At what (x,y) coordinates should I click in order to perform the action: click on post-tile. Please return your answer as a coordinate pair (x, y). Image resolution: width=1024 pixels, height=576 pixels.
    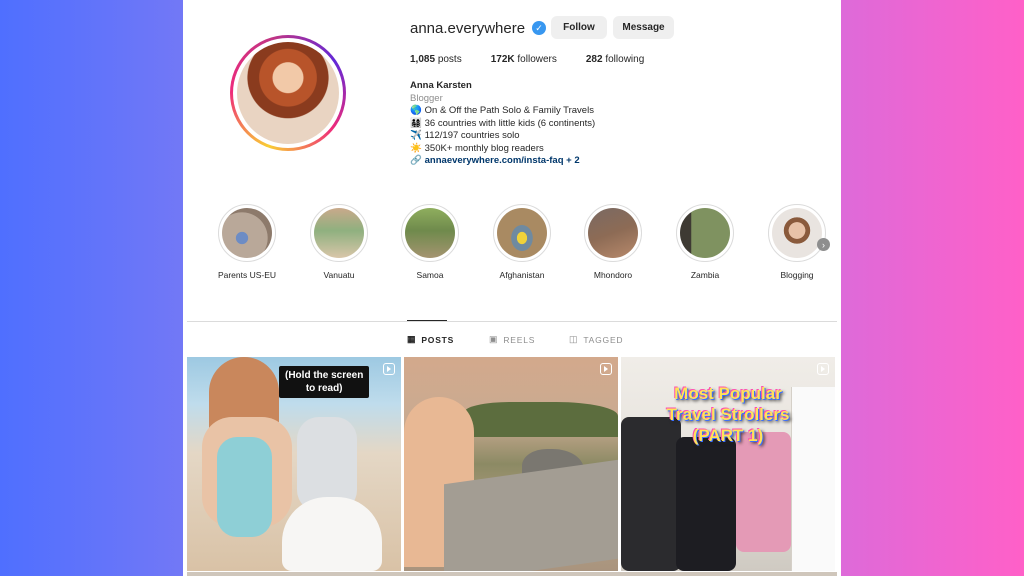
    Looking at the image, I should click on (511, 464).